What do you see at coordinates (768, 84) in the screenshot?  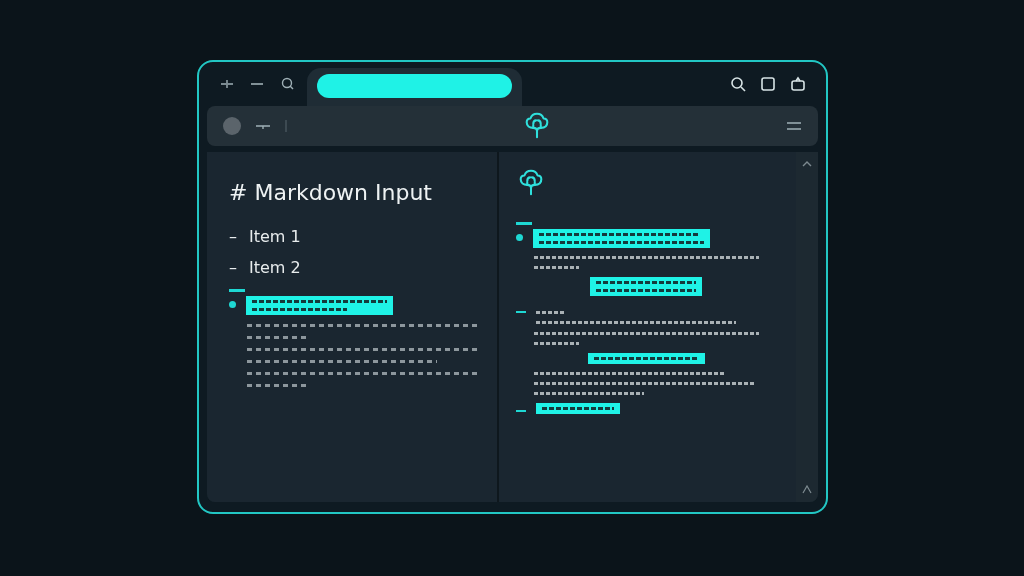 I see `square-icon` at bounding box center [768, 84].